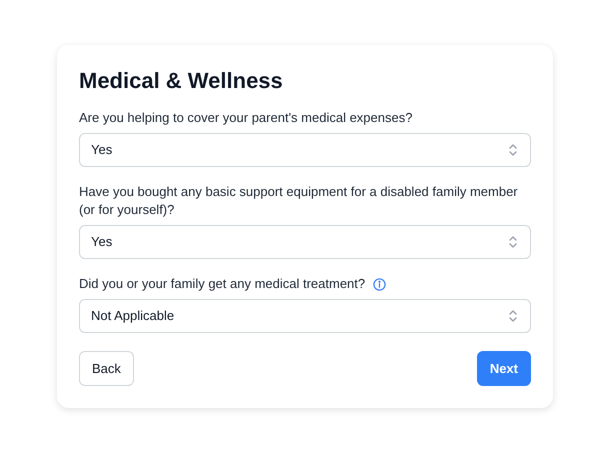 The height and width of the screenshot is (465, 599). What do you see at coordinates (379, 284) in the screenshot?
I see `info-icon` at bounding box center [379, 284].